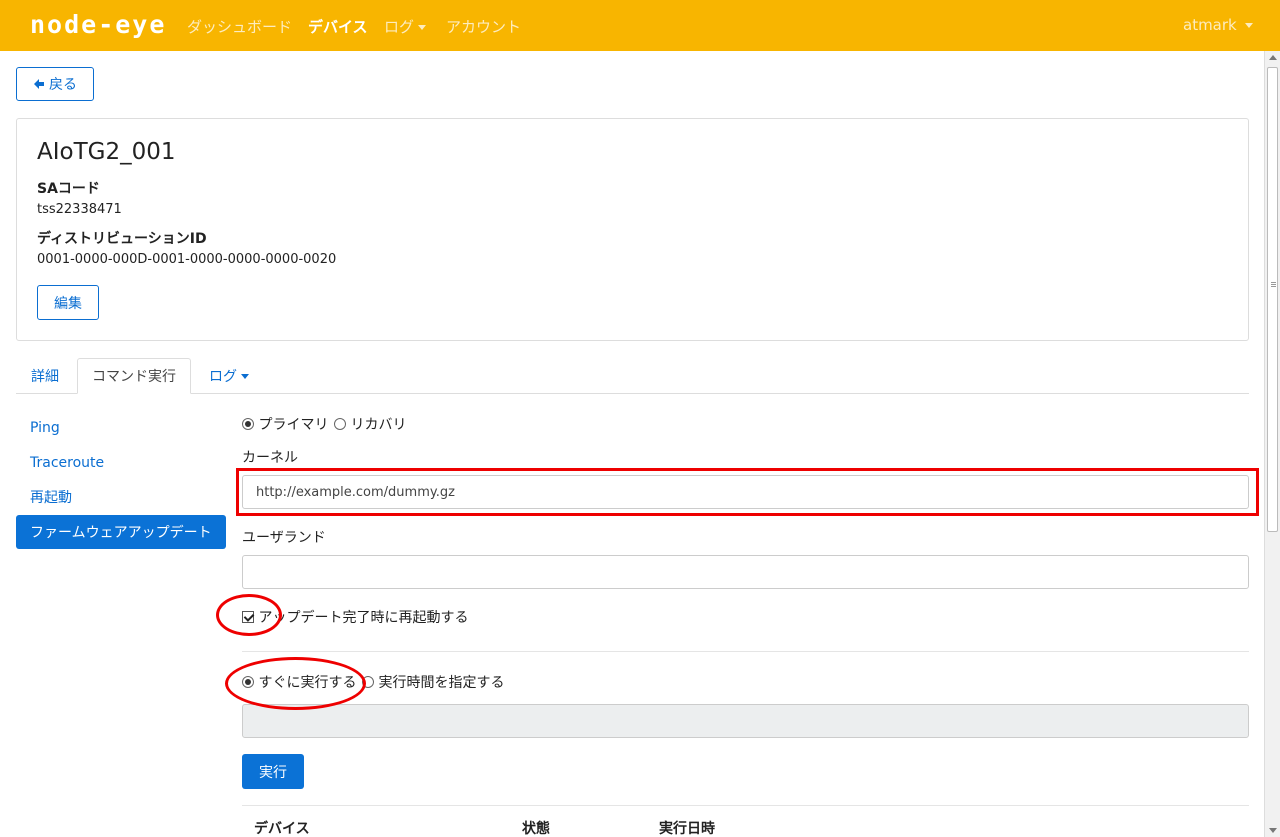 The width and height of the screenshot is (1280, 837). What do you see at coordinates (68, 189) in the screenshot?
I see `sa-code-label: SAコード` at bounding box center [68, 189].